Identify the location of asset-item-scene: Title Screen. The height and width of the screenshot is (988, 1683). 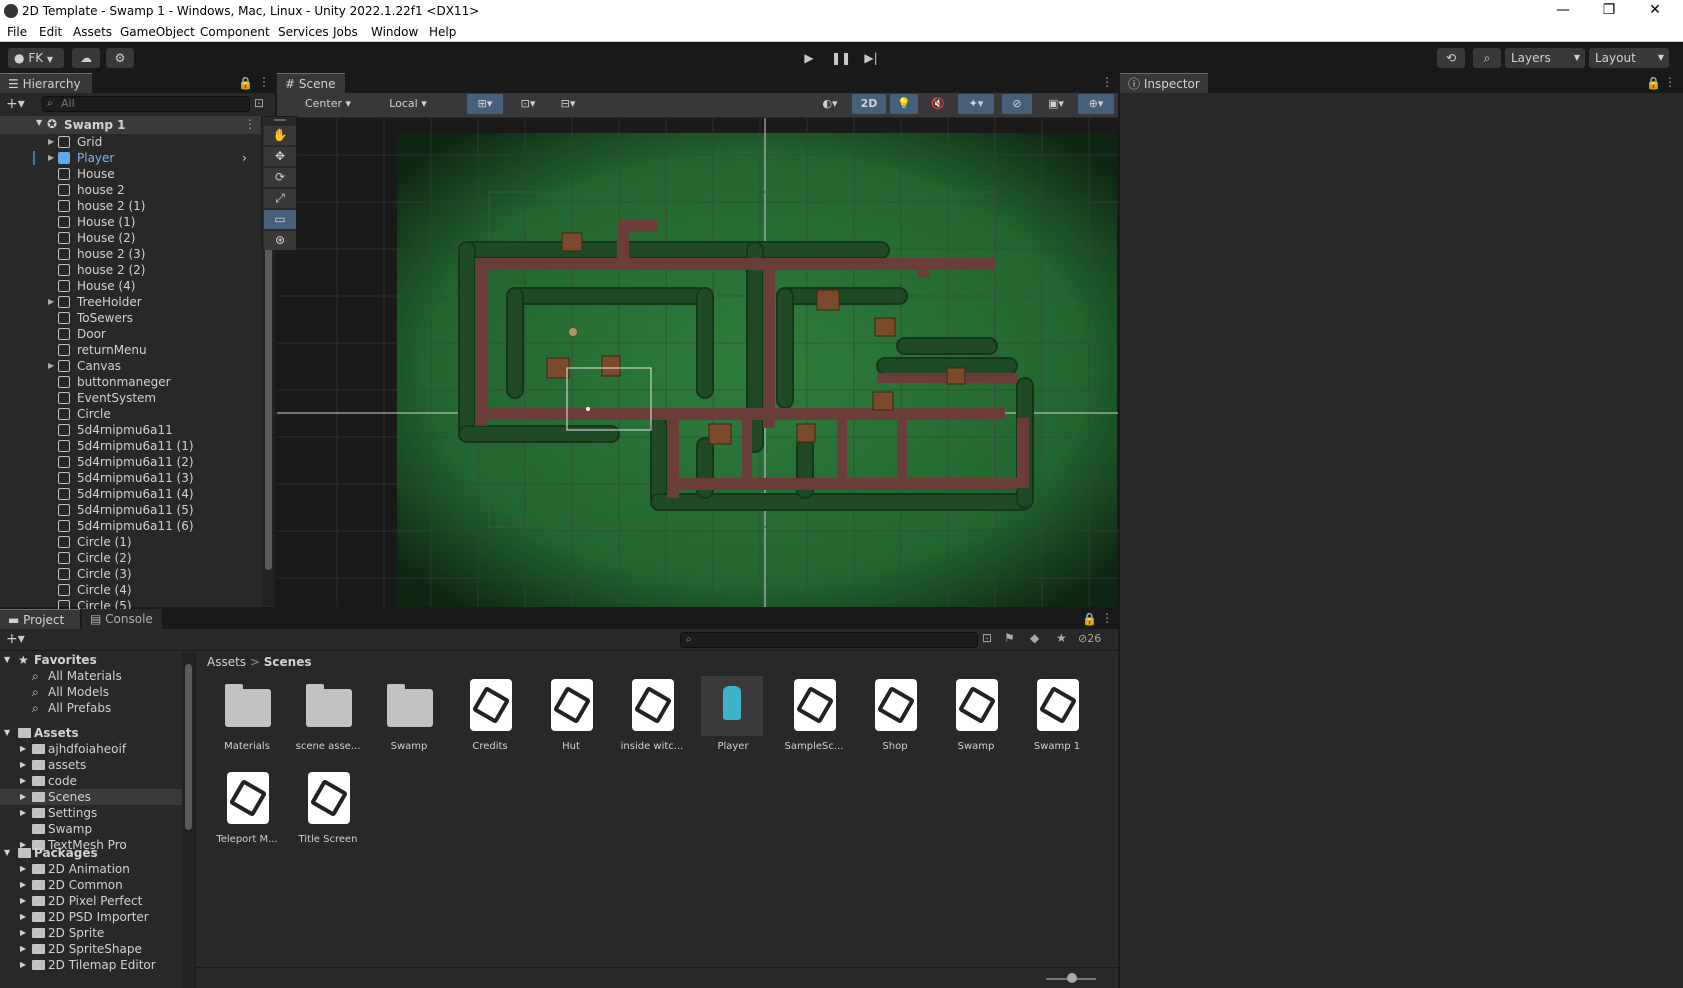
(328, 815).